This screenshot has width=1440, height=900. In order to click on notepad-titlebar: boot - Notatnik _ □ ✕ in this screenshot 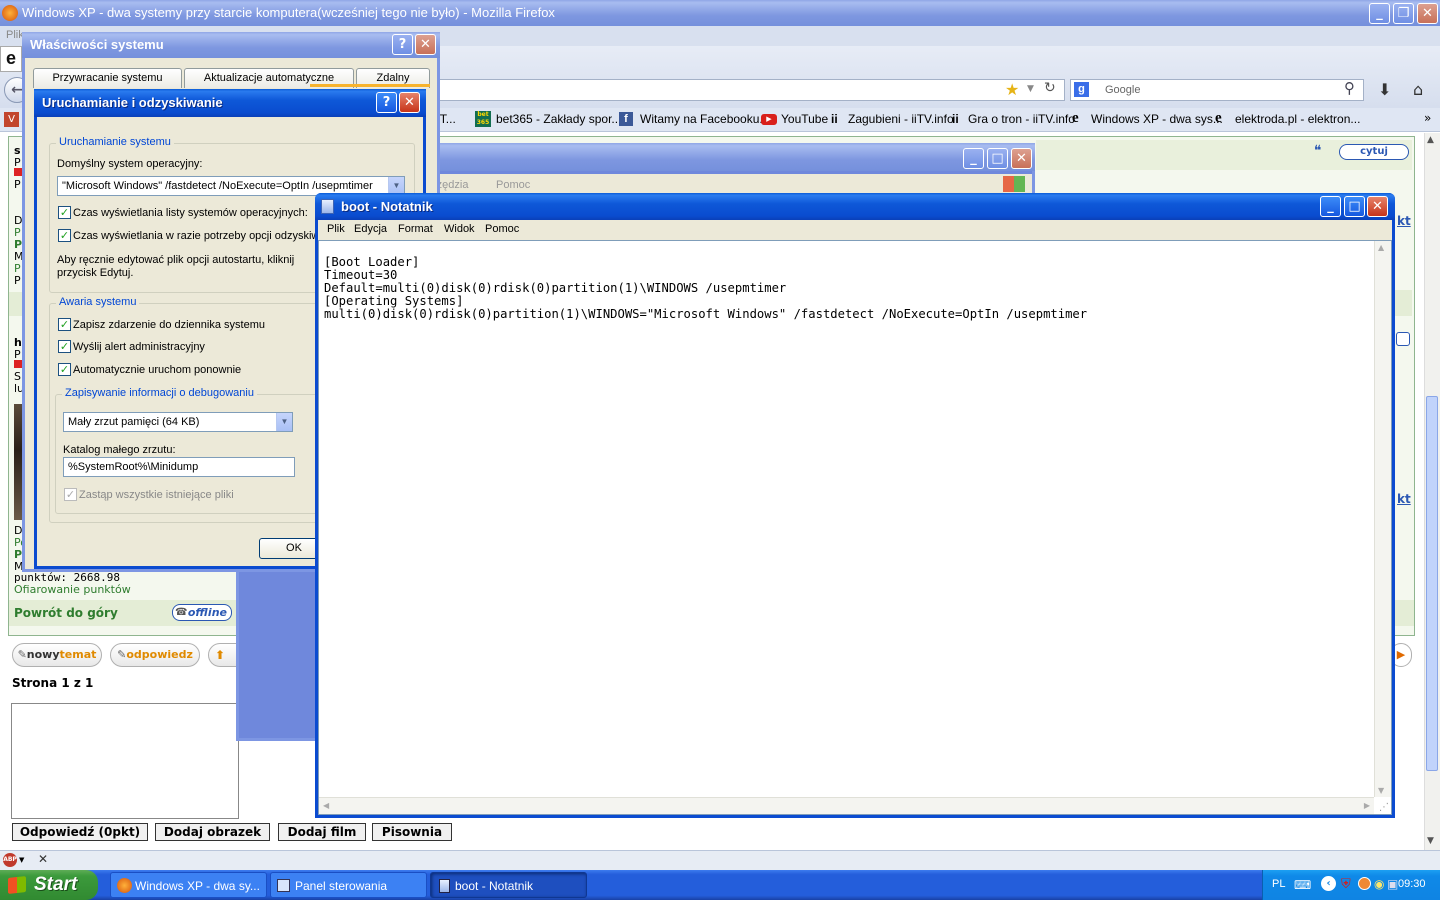, I will do `click(855, 206)`.